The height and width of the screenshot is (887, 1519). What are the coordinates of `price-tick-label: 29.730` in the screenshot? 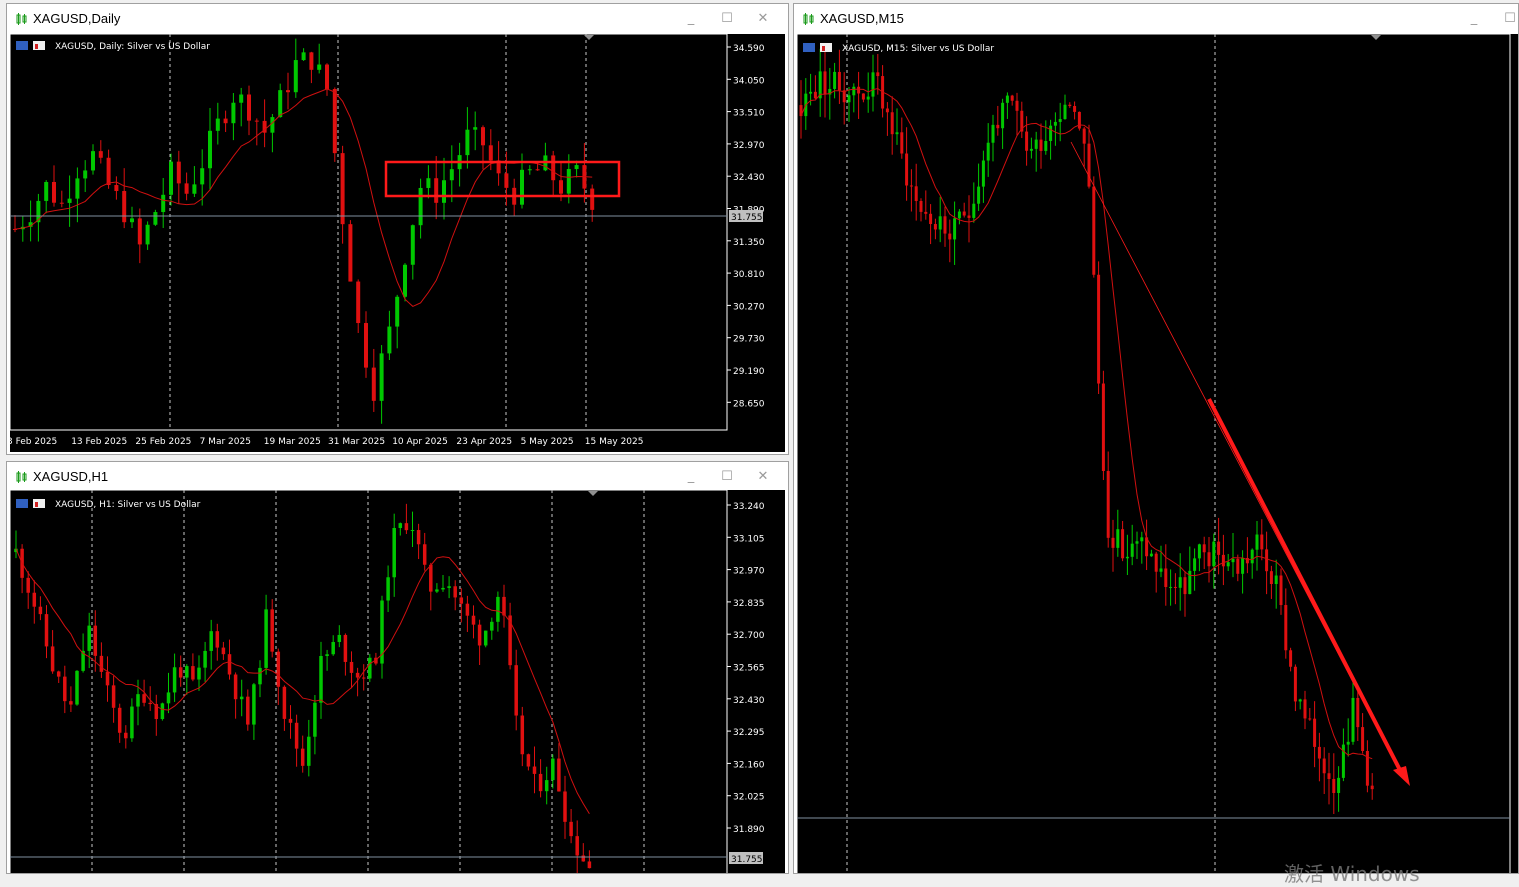 It's located at (749, 340).